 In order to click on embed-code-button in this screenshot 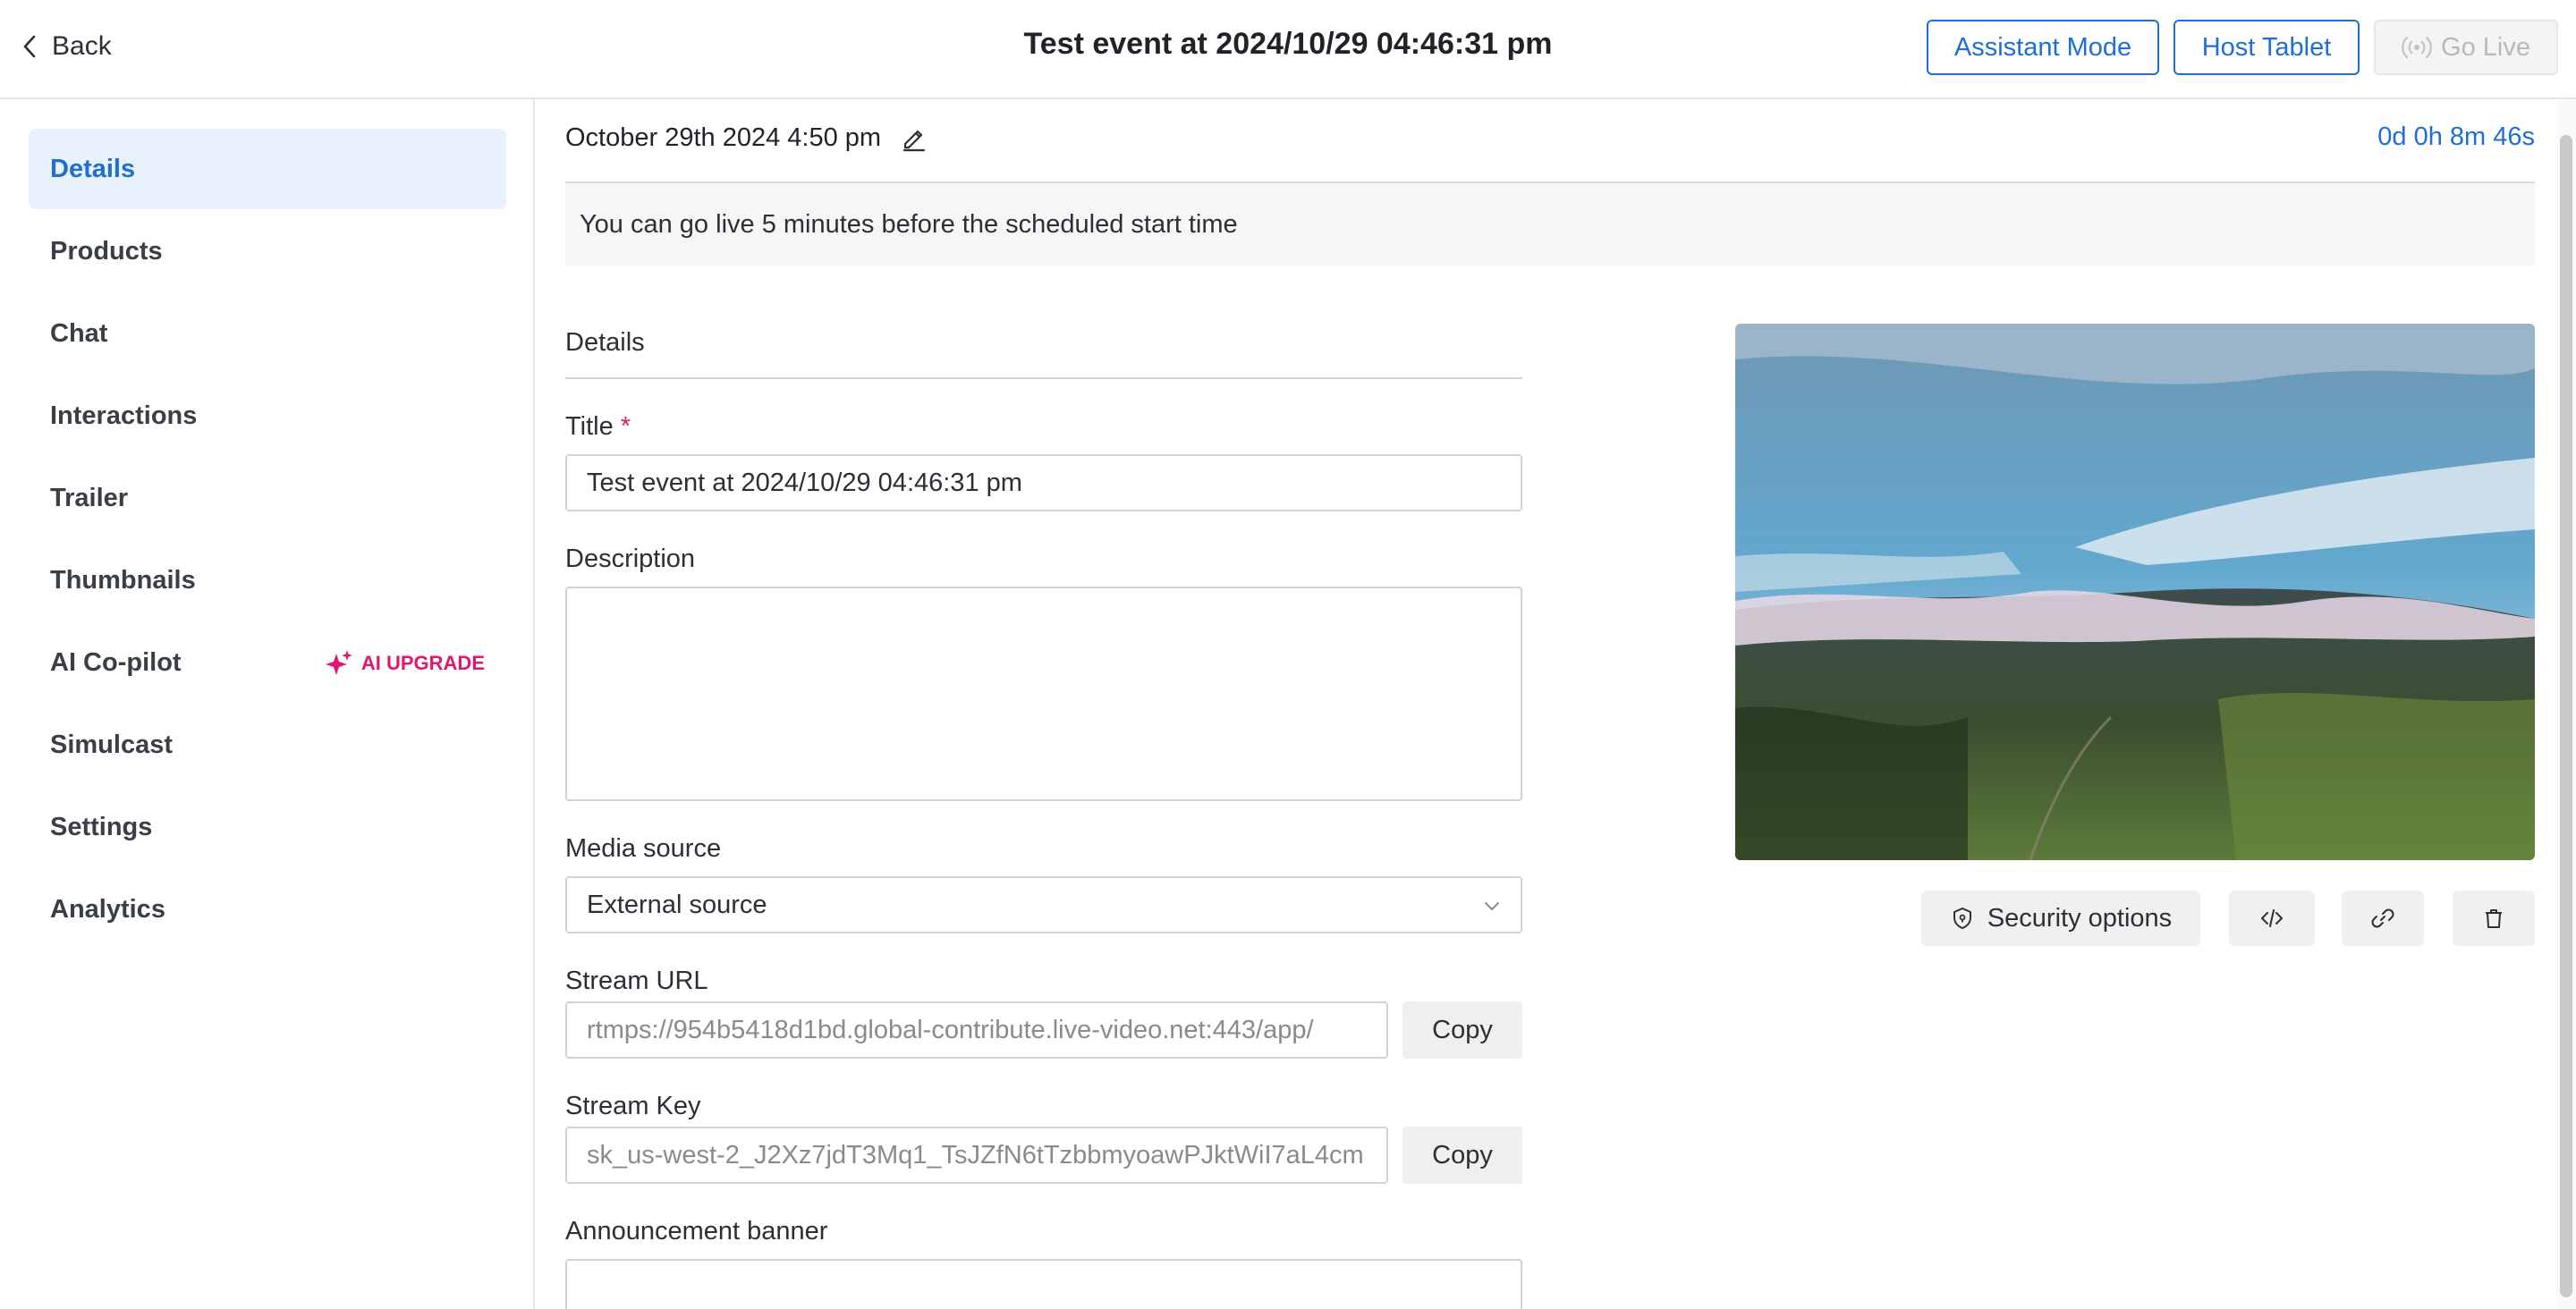, I will do `click(2272, 918)`.